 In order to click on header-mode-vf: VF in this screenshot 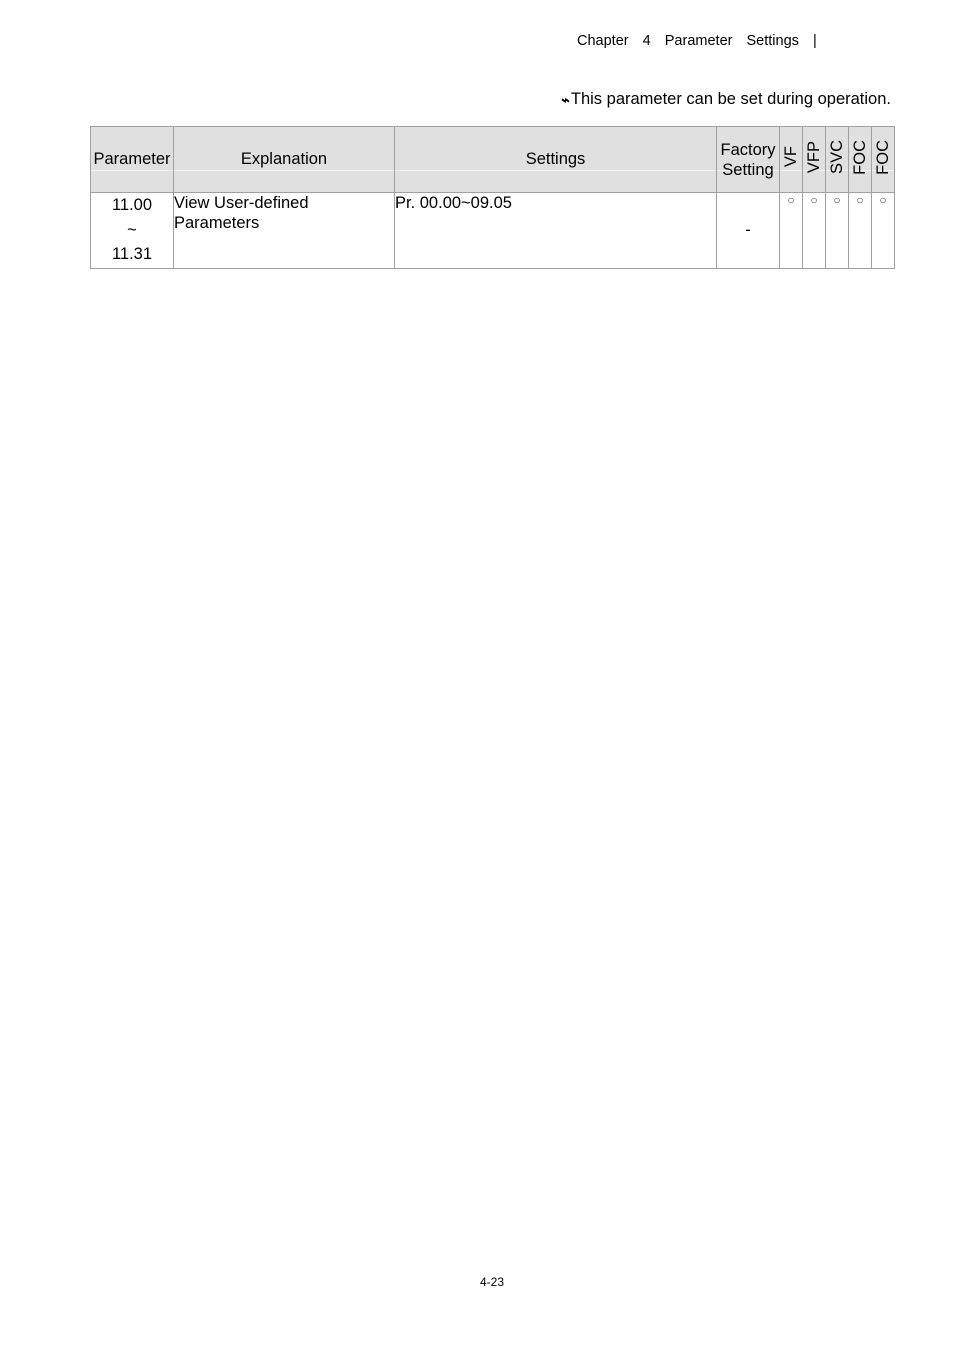, I will do `click(791, 159)`.